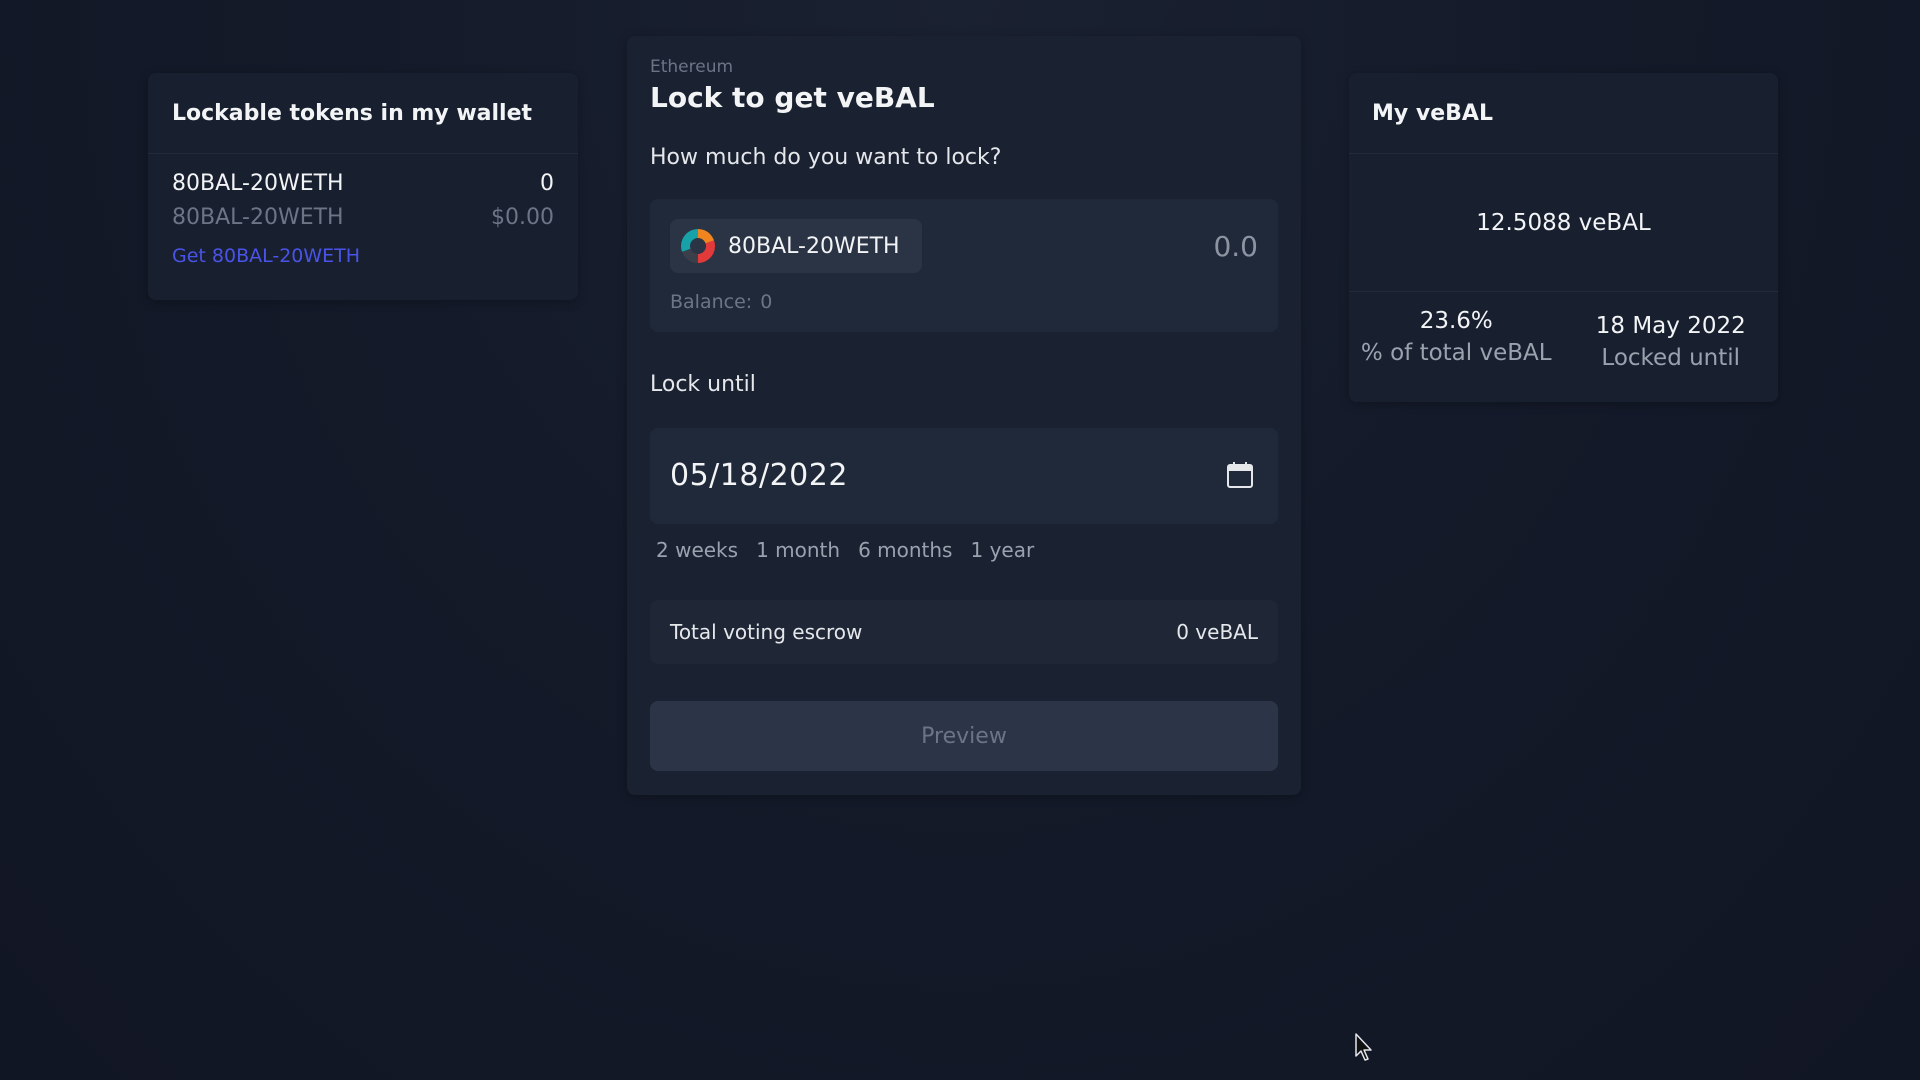  I want to click on vebal-total: 12.5088 veBAL, so click(1563, 223).